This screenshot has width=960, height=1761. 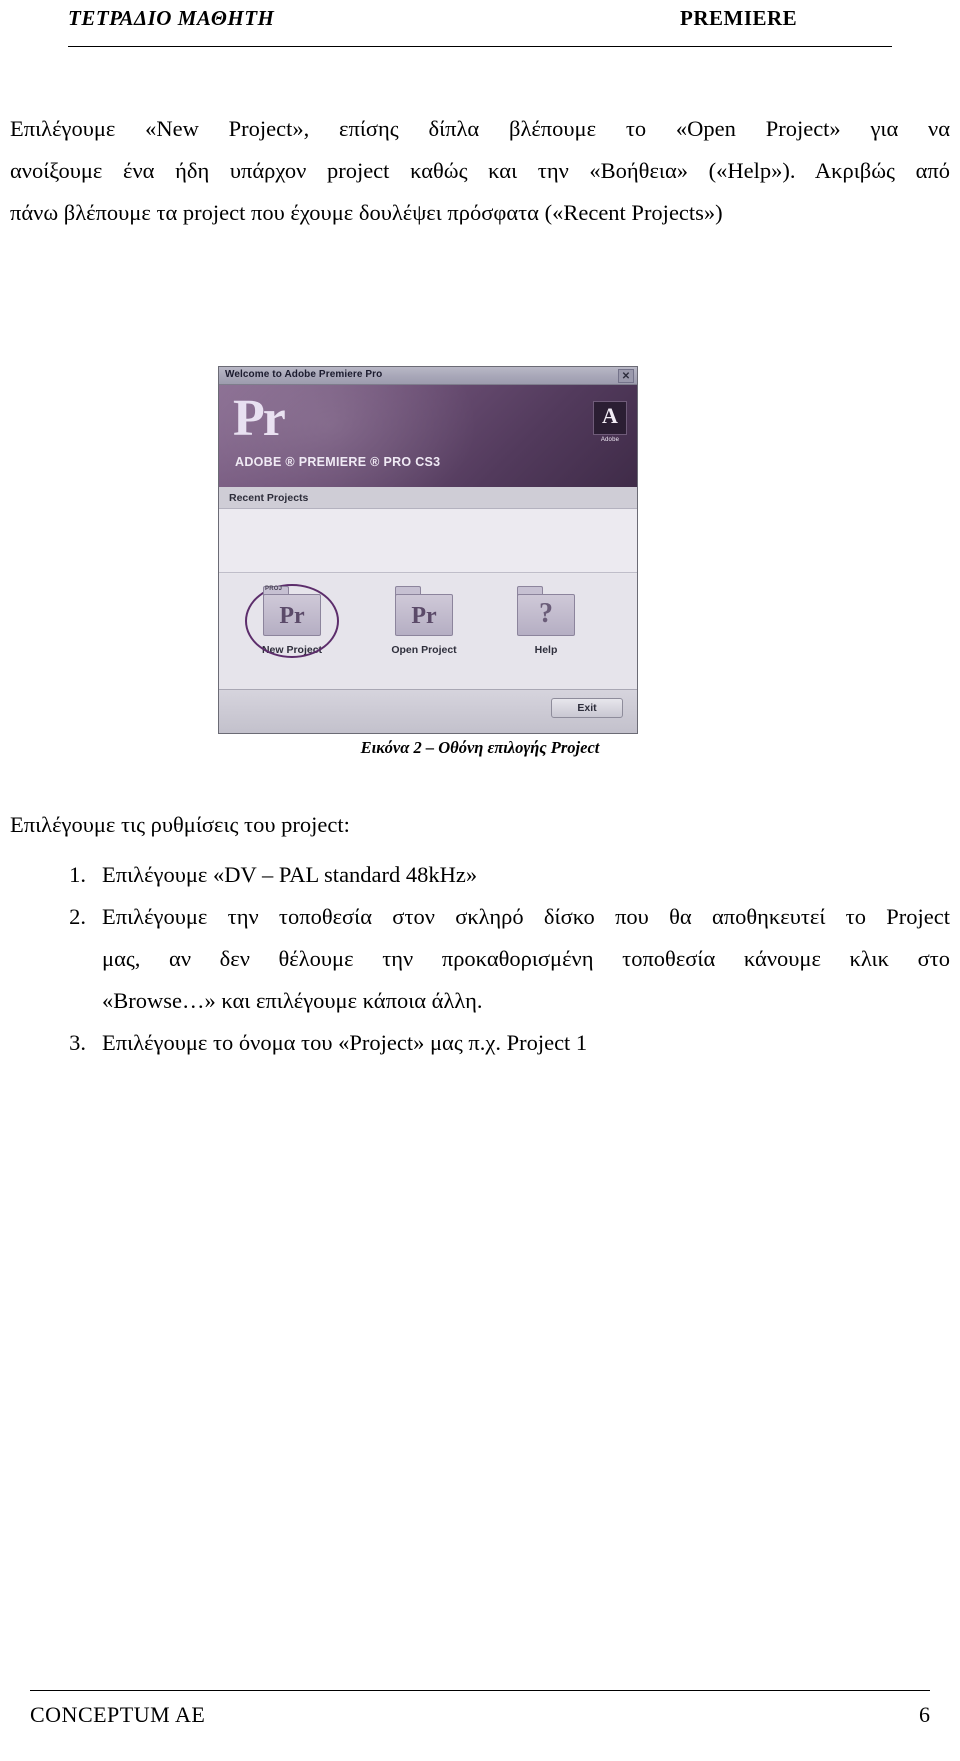 I want to click on help-icon: ?, so click(x=546, y=611).